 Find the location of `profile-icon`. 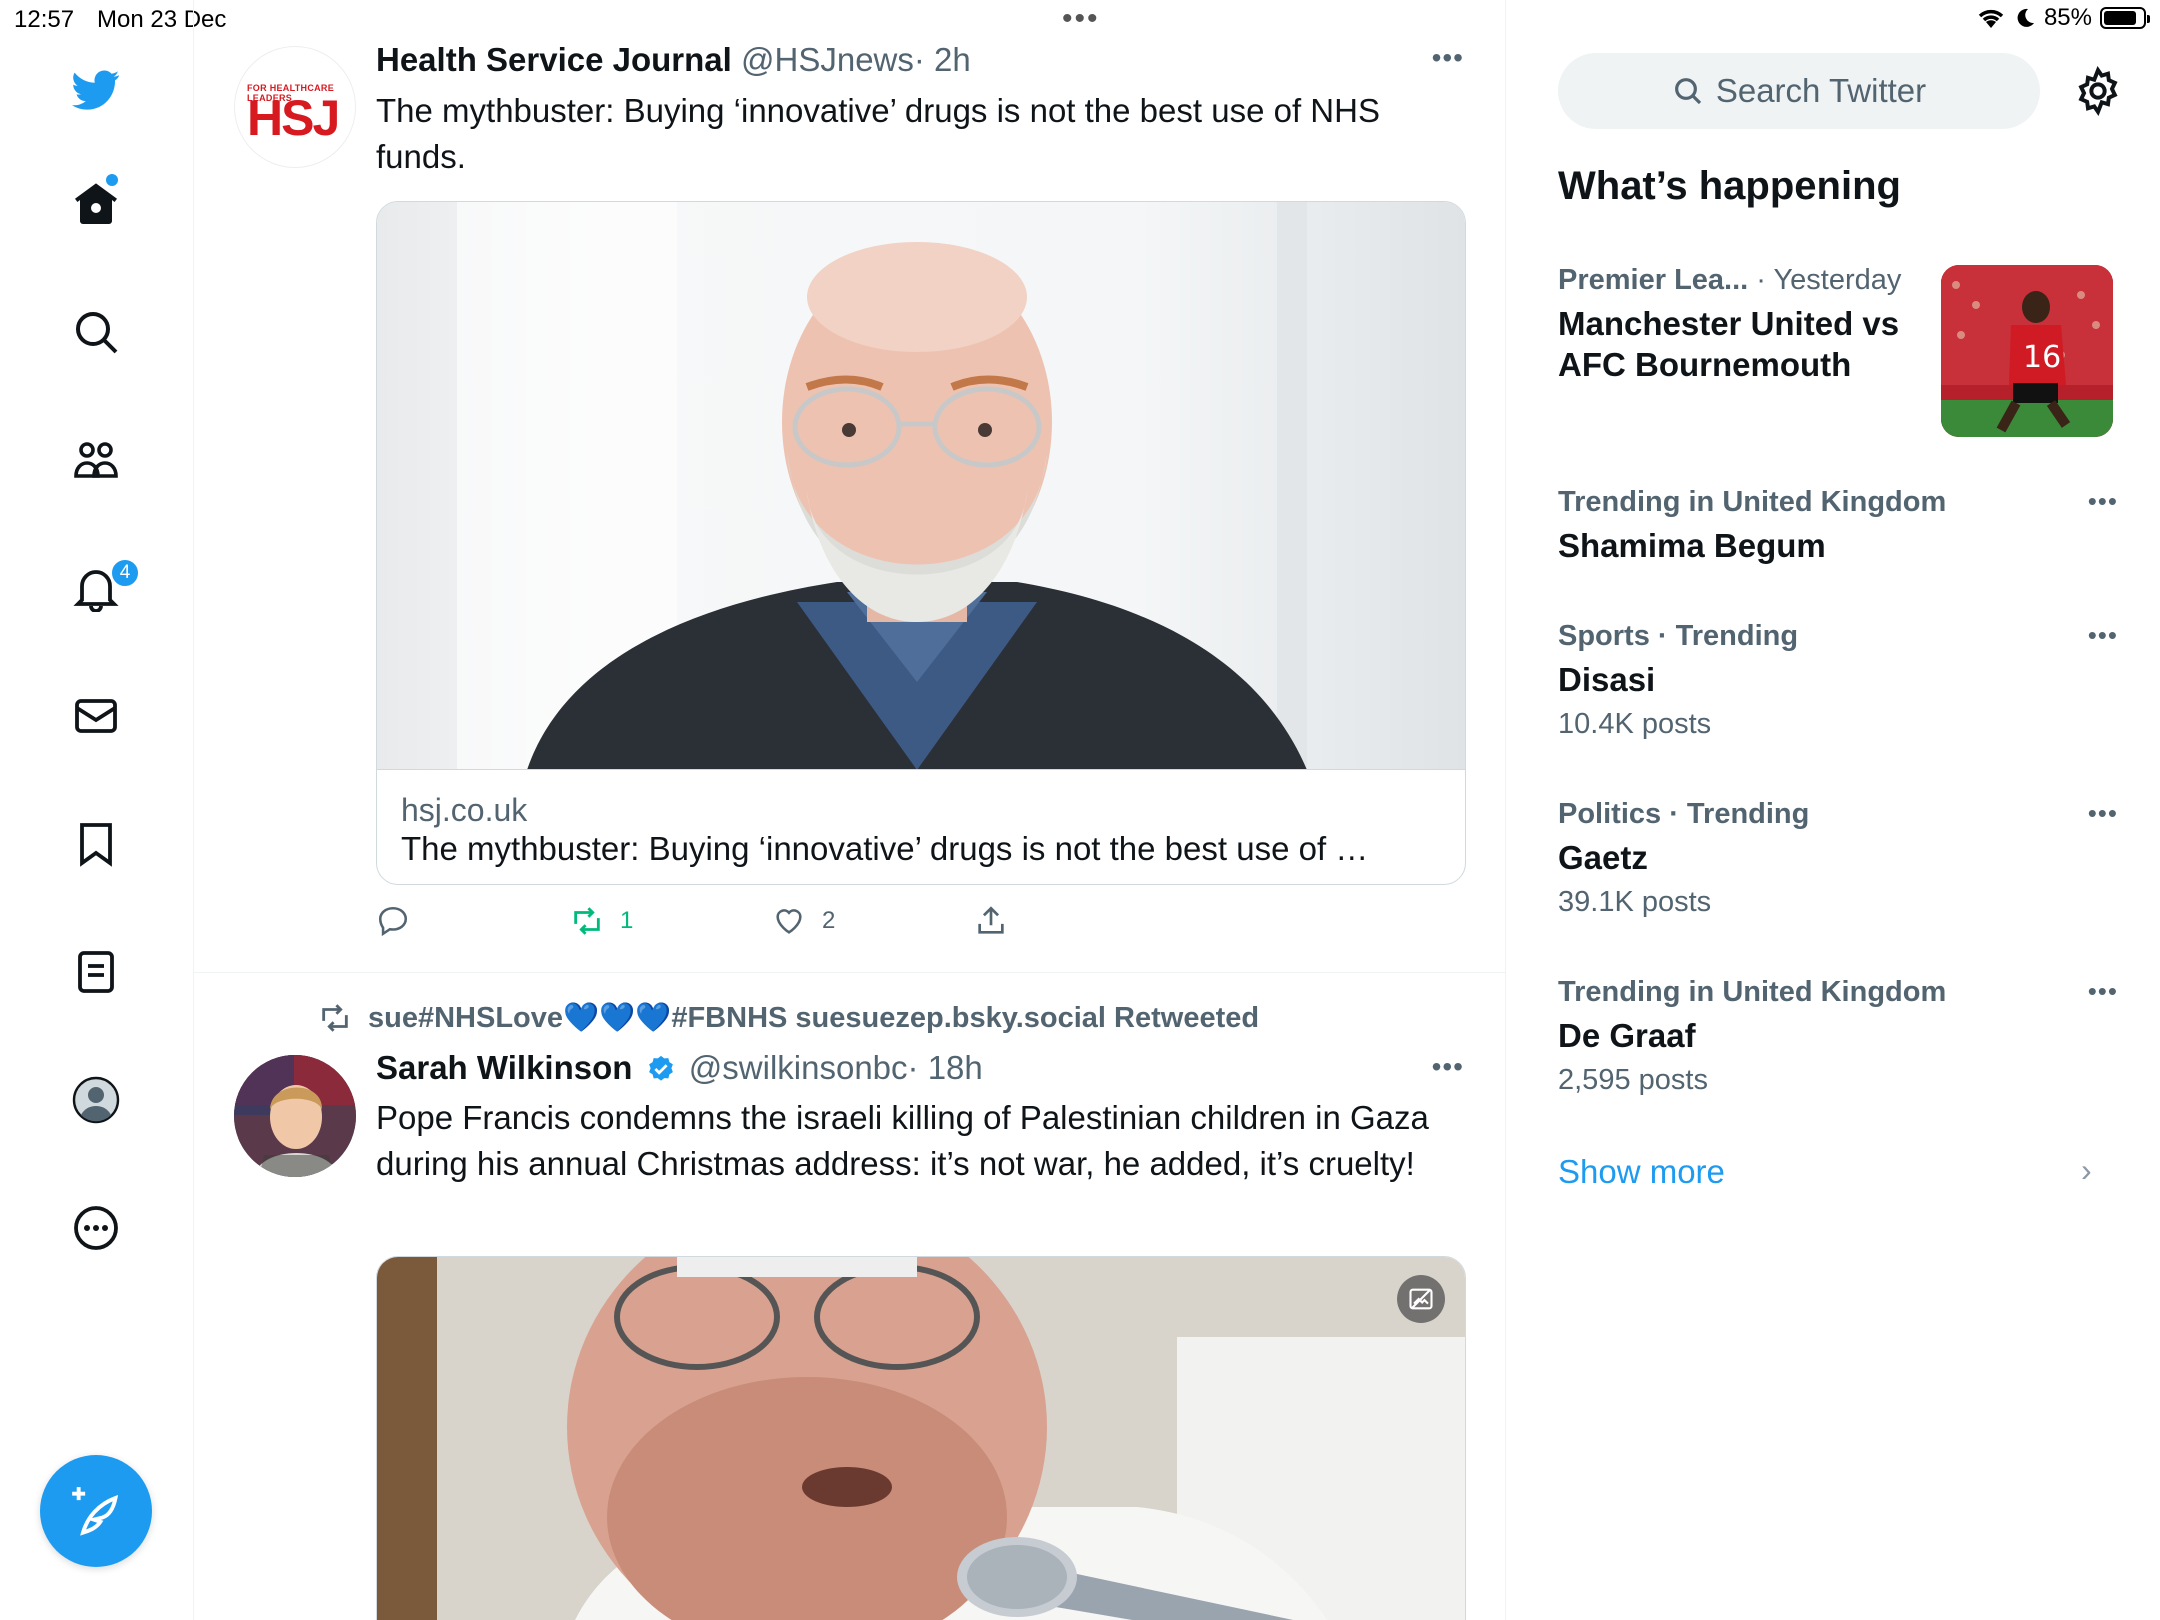

profile-icon is located at coordinates (96, 1100).